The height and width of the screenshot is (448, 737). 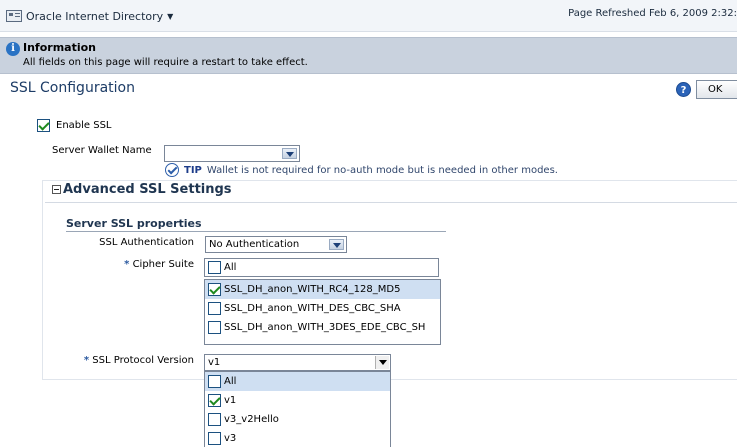 What do you see at coordinates (43, 125) in the screenshot?
I see `enable-ssl-checkbox` at bounding box center [43, 125].